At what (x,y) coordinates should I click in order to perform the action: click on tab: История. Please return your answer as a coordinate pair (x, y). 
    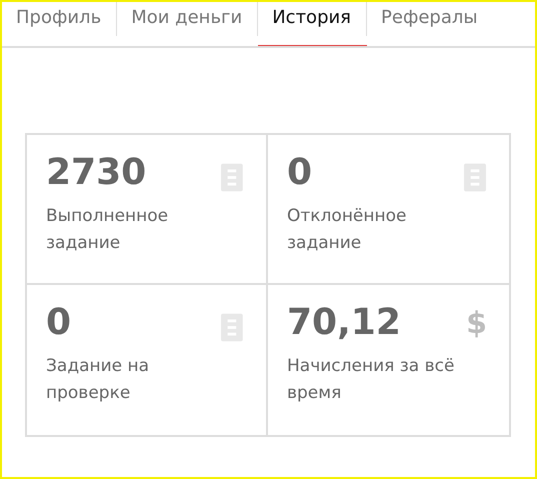
    Looking at the image, I should click on (313, 24).